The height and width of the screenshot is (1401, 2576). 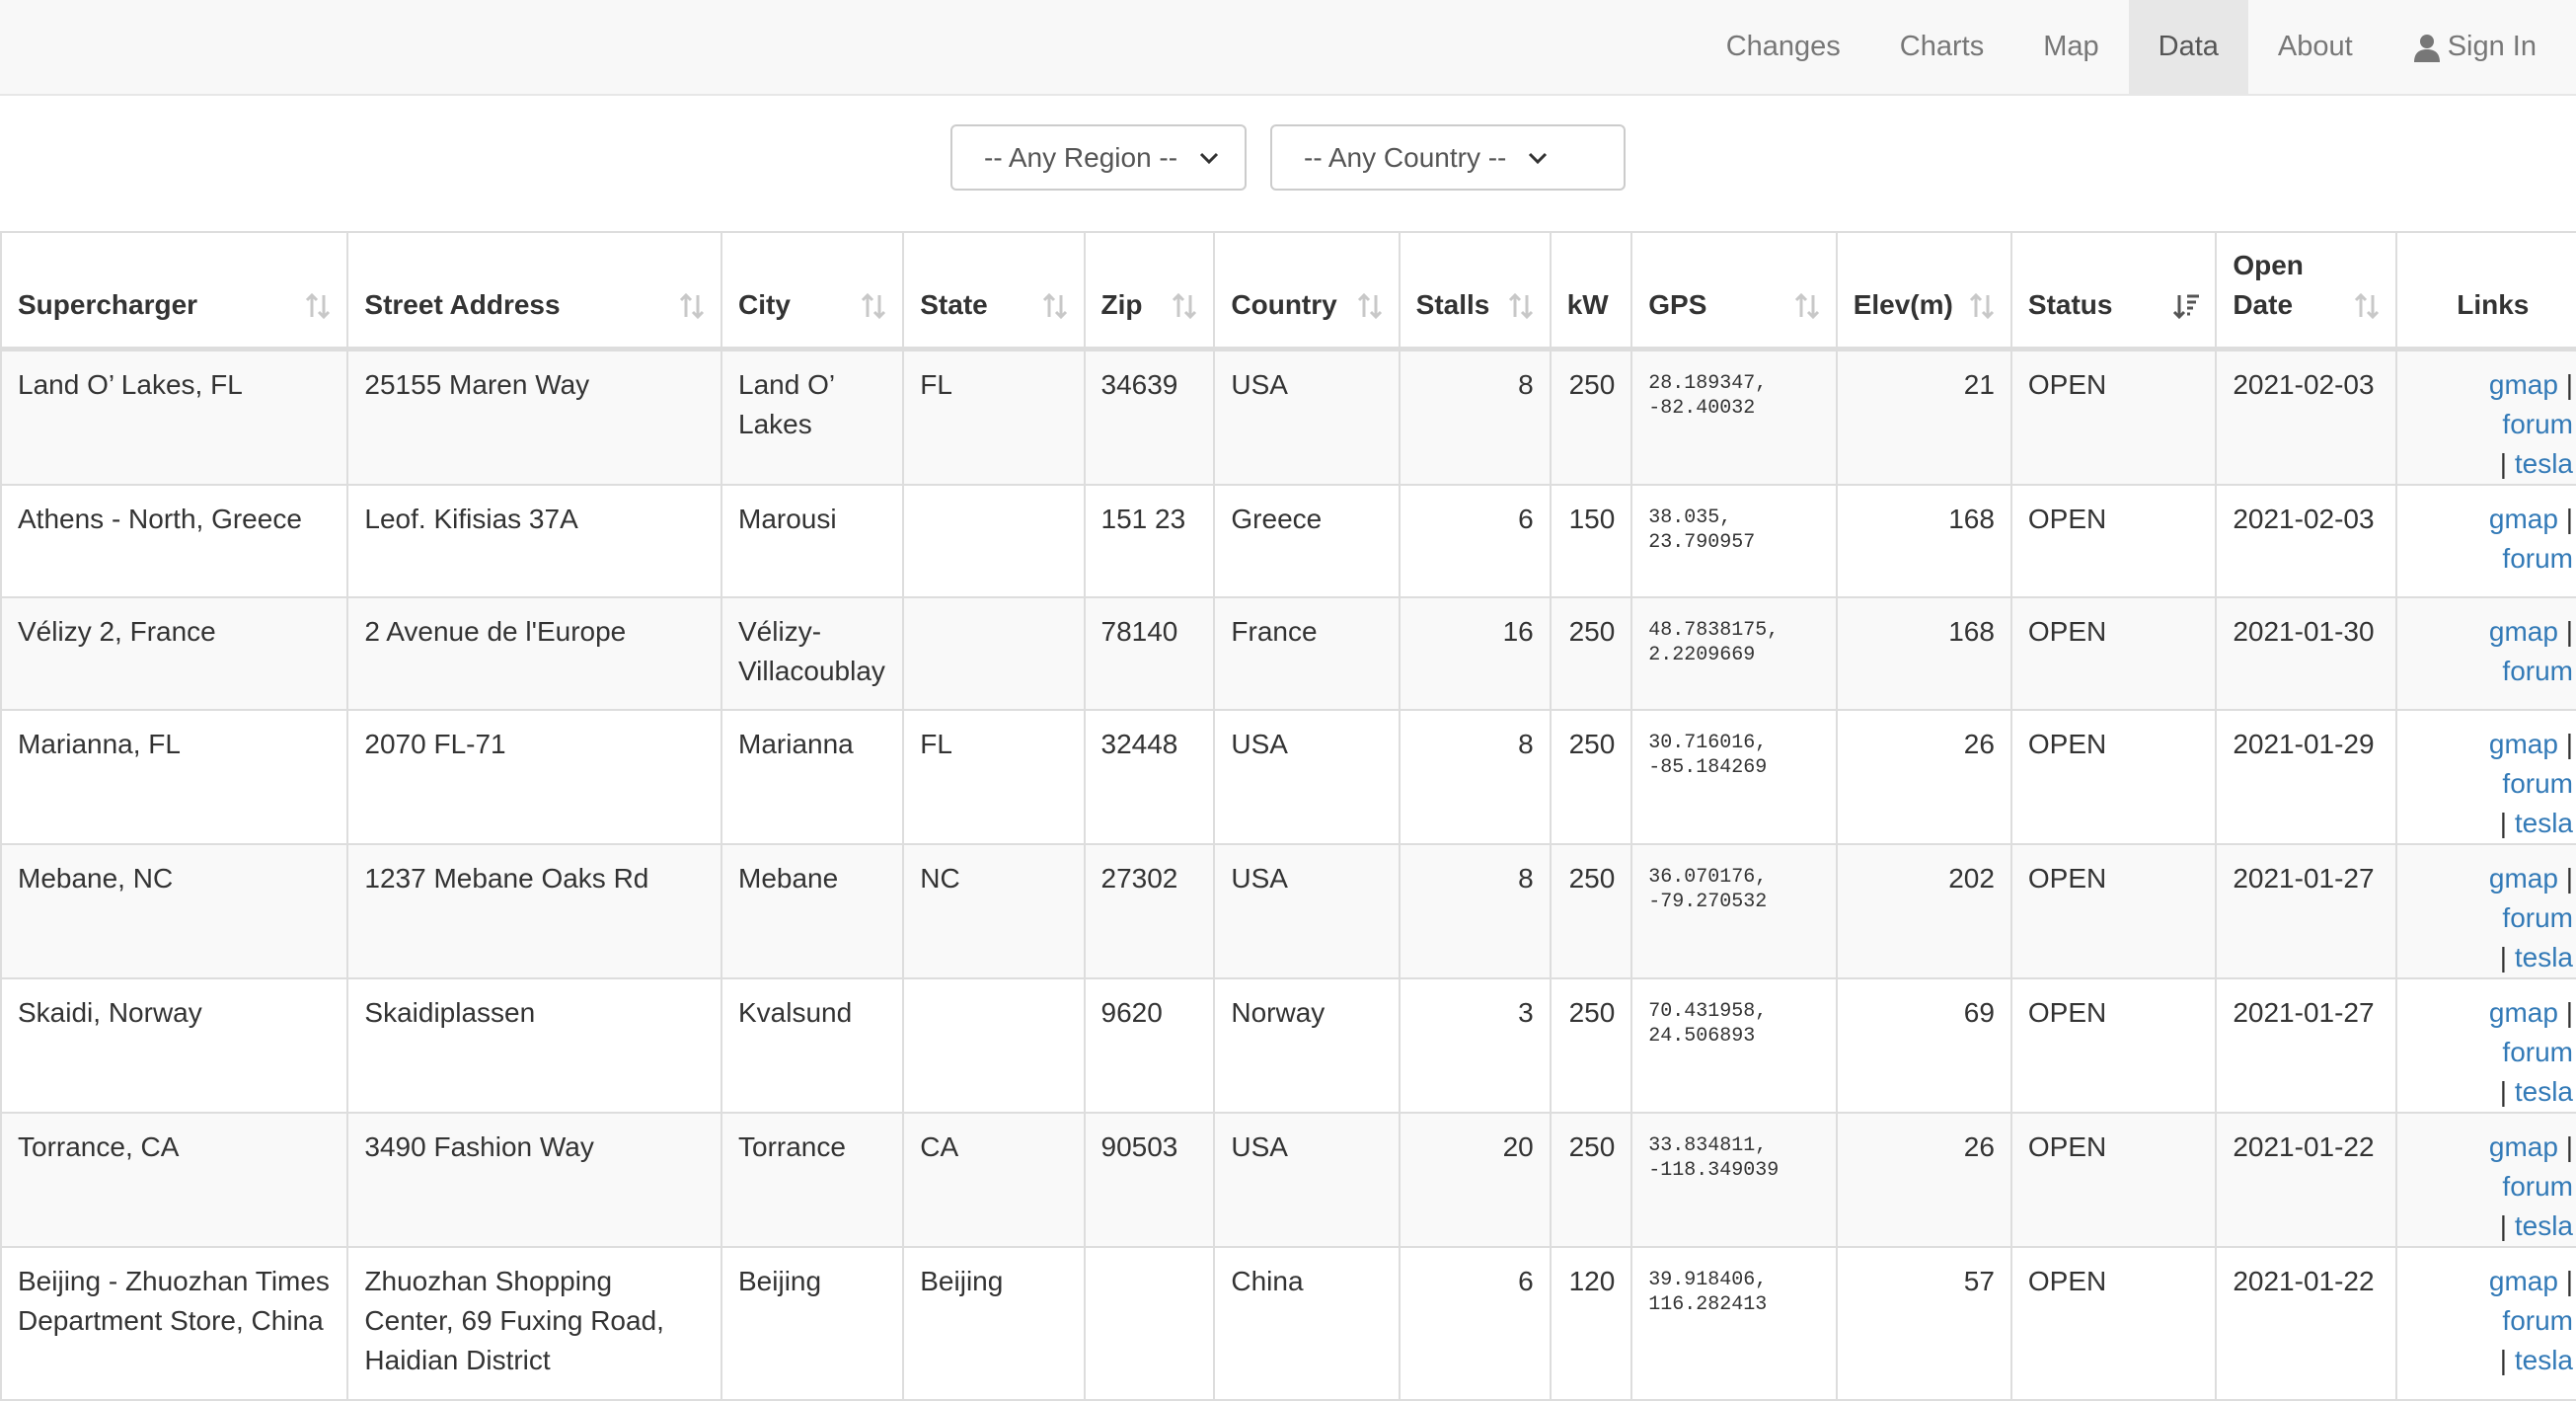 What do you see at coordinates (2188, 47) in the screenshot?
I see `nav-data: Data` at bounding box center [2188, 47].